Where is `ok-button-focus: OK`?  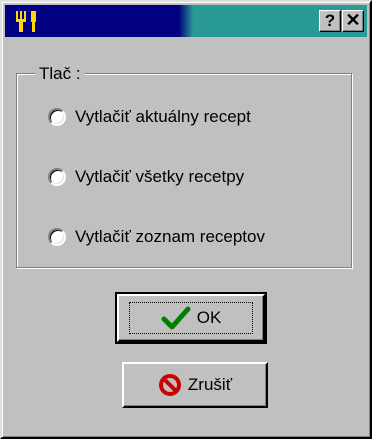
ok-button-focus: OK is located at coordinates (191, 318).